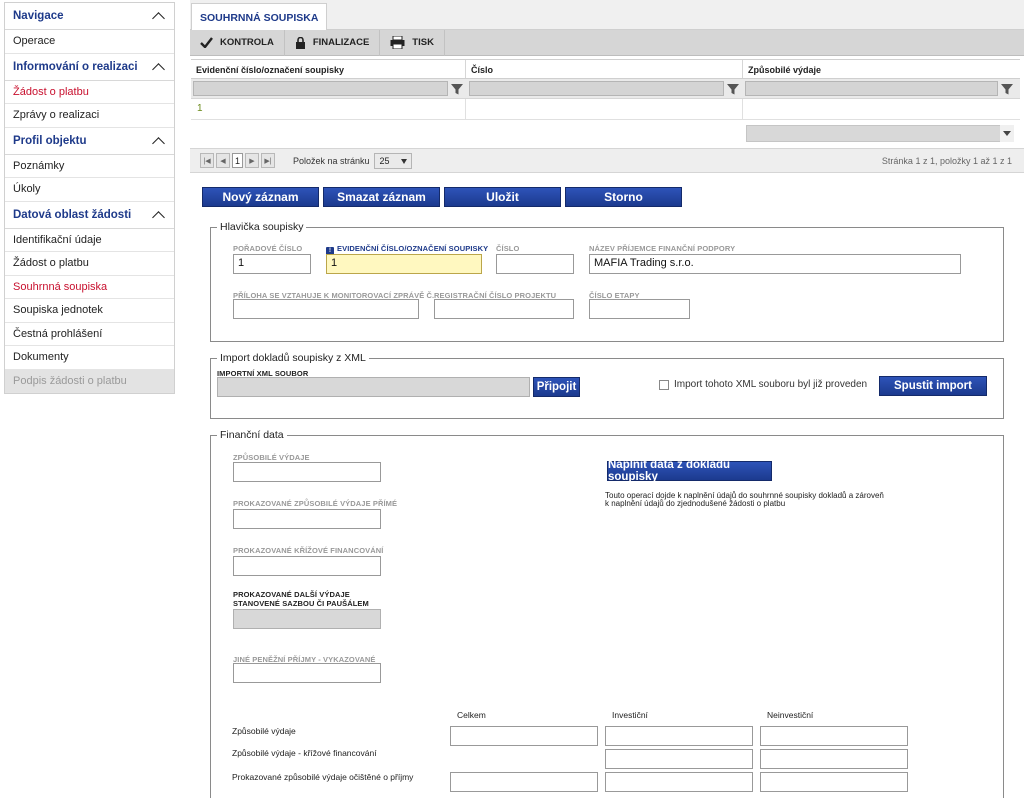  What do you see at coordinates (392, 160) in the screenshot?
I see `page-size-select: 25` at bounding box center [392, 160].